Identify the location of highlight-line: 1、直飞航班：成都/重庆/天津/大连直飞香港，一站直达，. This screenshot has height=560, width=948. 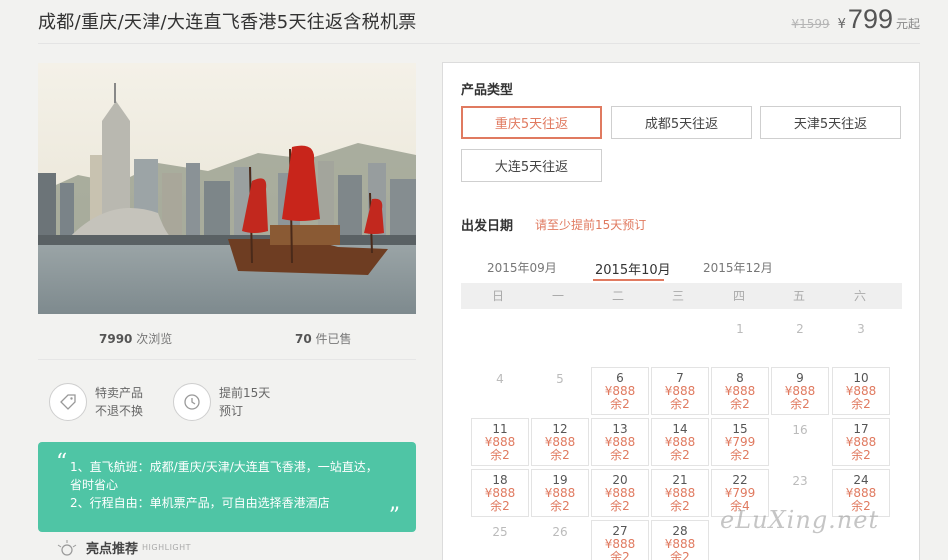
(224, 467).